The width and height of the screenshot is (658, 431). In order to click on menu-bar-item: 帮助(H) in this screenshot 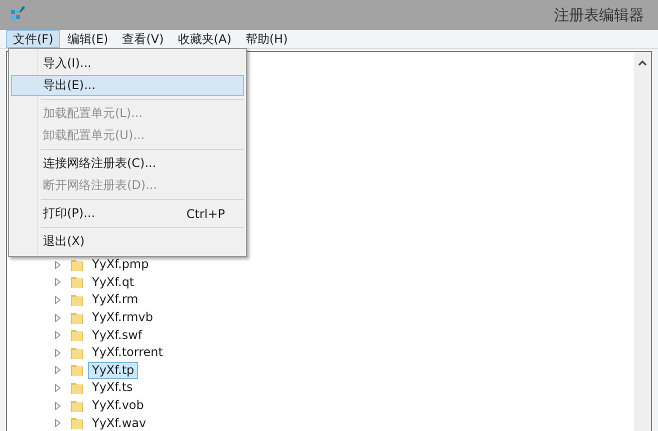, I will do `click(266, 39)`.